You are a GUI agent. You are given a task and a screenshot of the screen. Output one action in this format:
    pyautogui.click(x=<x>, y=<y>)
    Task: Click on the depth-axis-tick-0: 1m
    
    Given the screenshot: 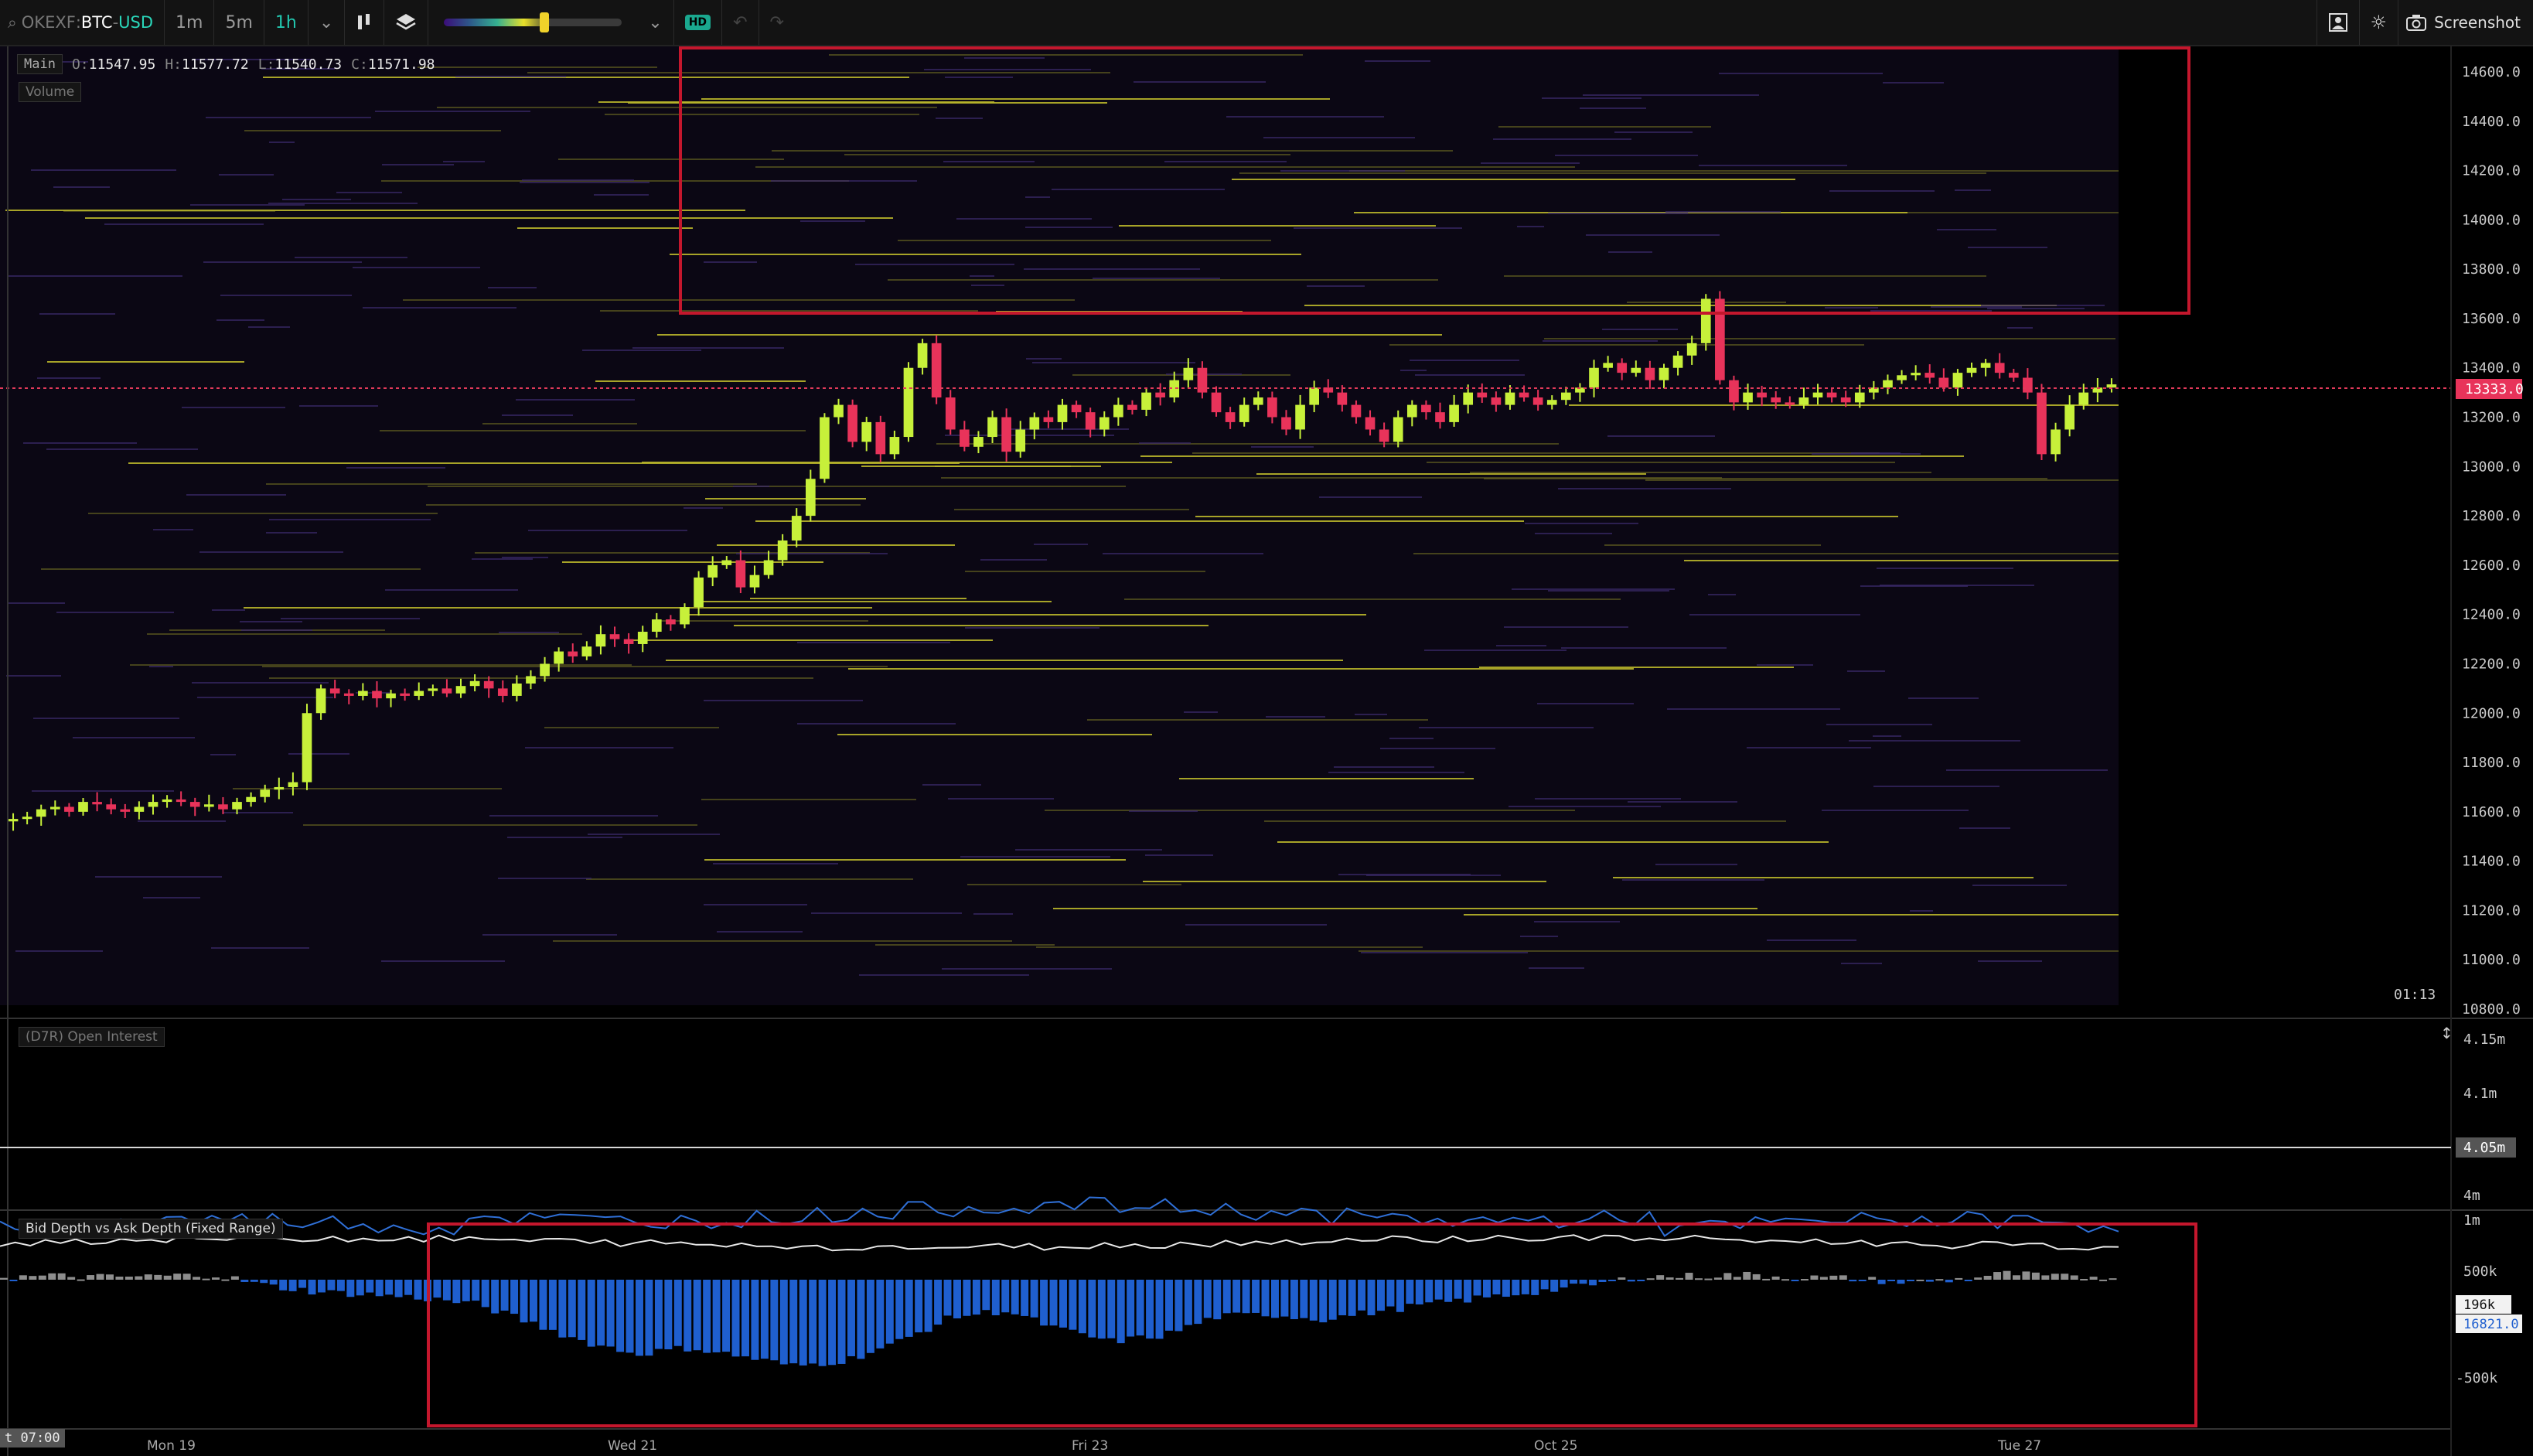 What is the action you would take?
    pyautogui.click(x=2471, y=1220)
    